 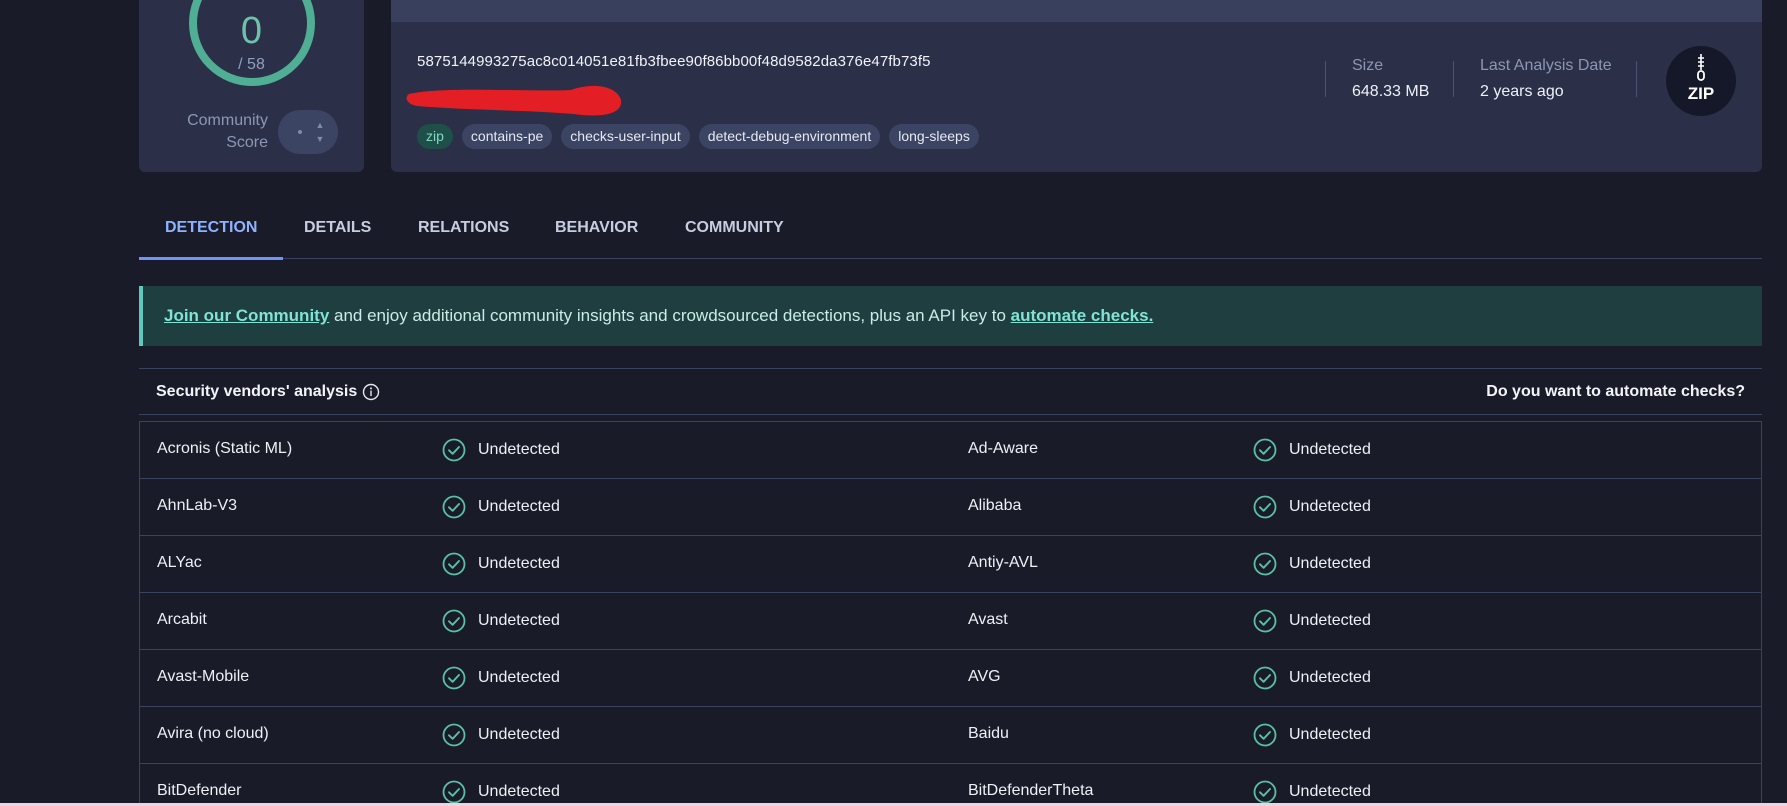 I want to click on engine-total: / 58, so click(x=251, y=64).